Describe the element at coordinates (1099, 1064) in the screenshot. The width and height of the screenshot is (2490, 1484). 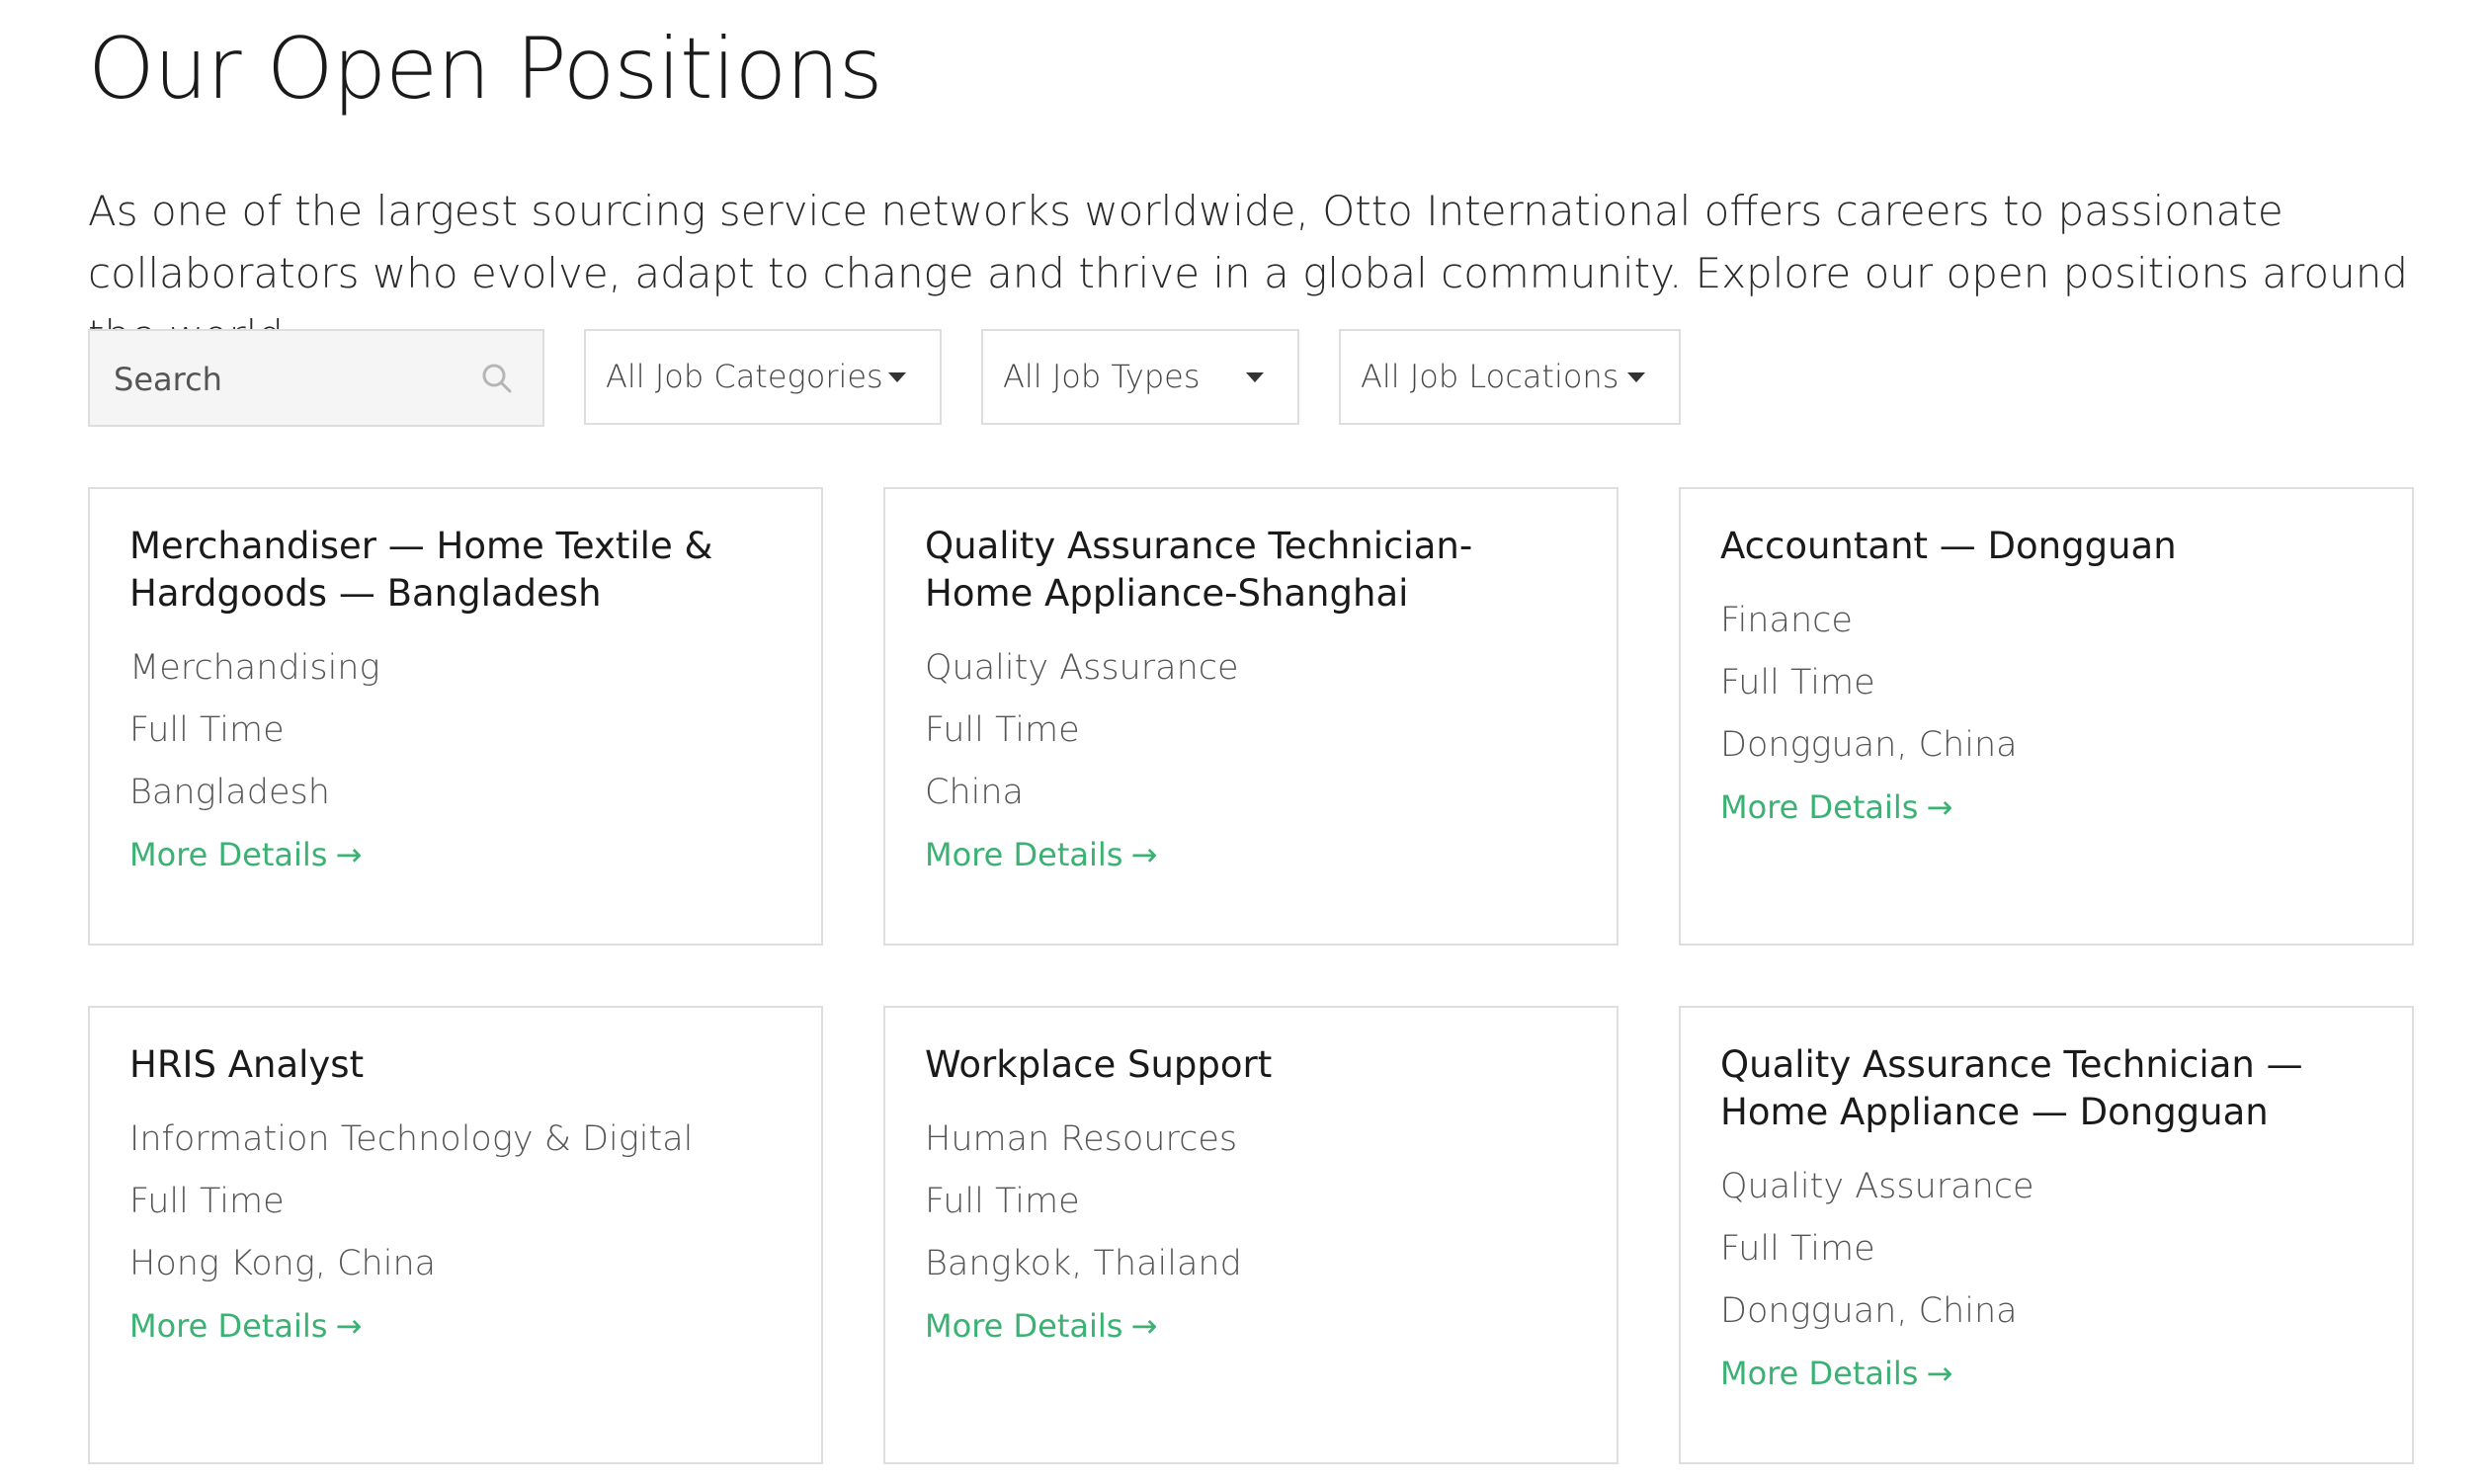
I see `job-title: Workplace Support` at that location.